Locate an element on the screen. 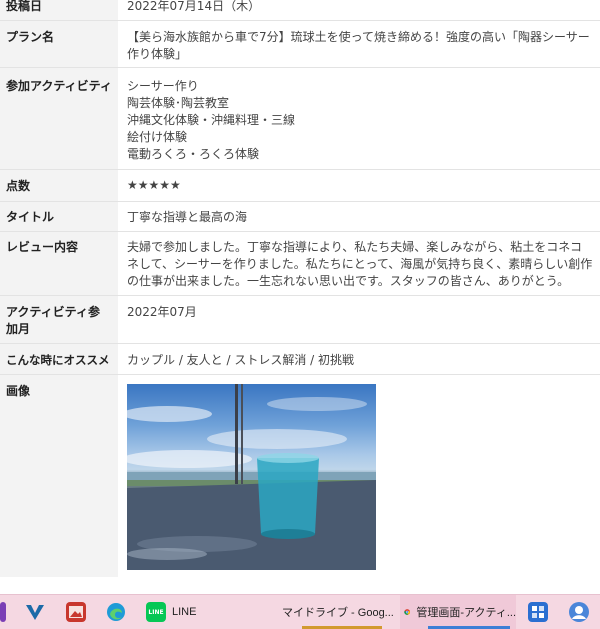 The image size is (600, 629). label-activities: 参加アクティビティ is located at coordinates (59, 118).